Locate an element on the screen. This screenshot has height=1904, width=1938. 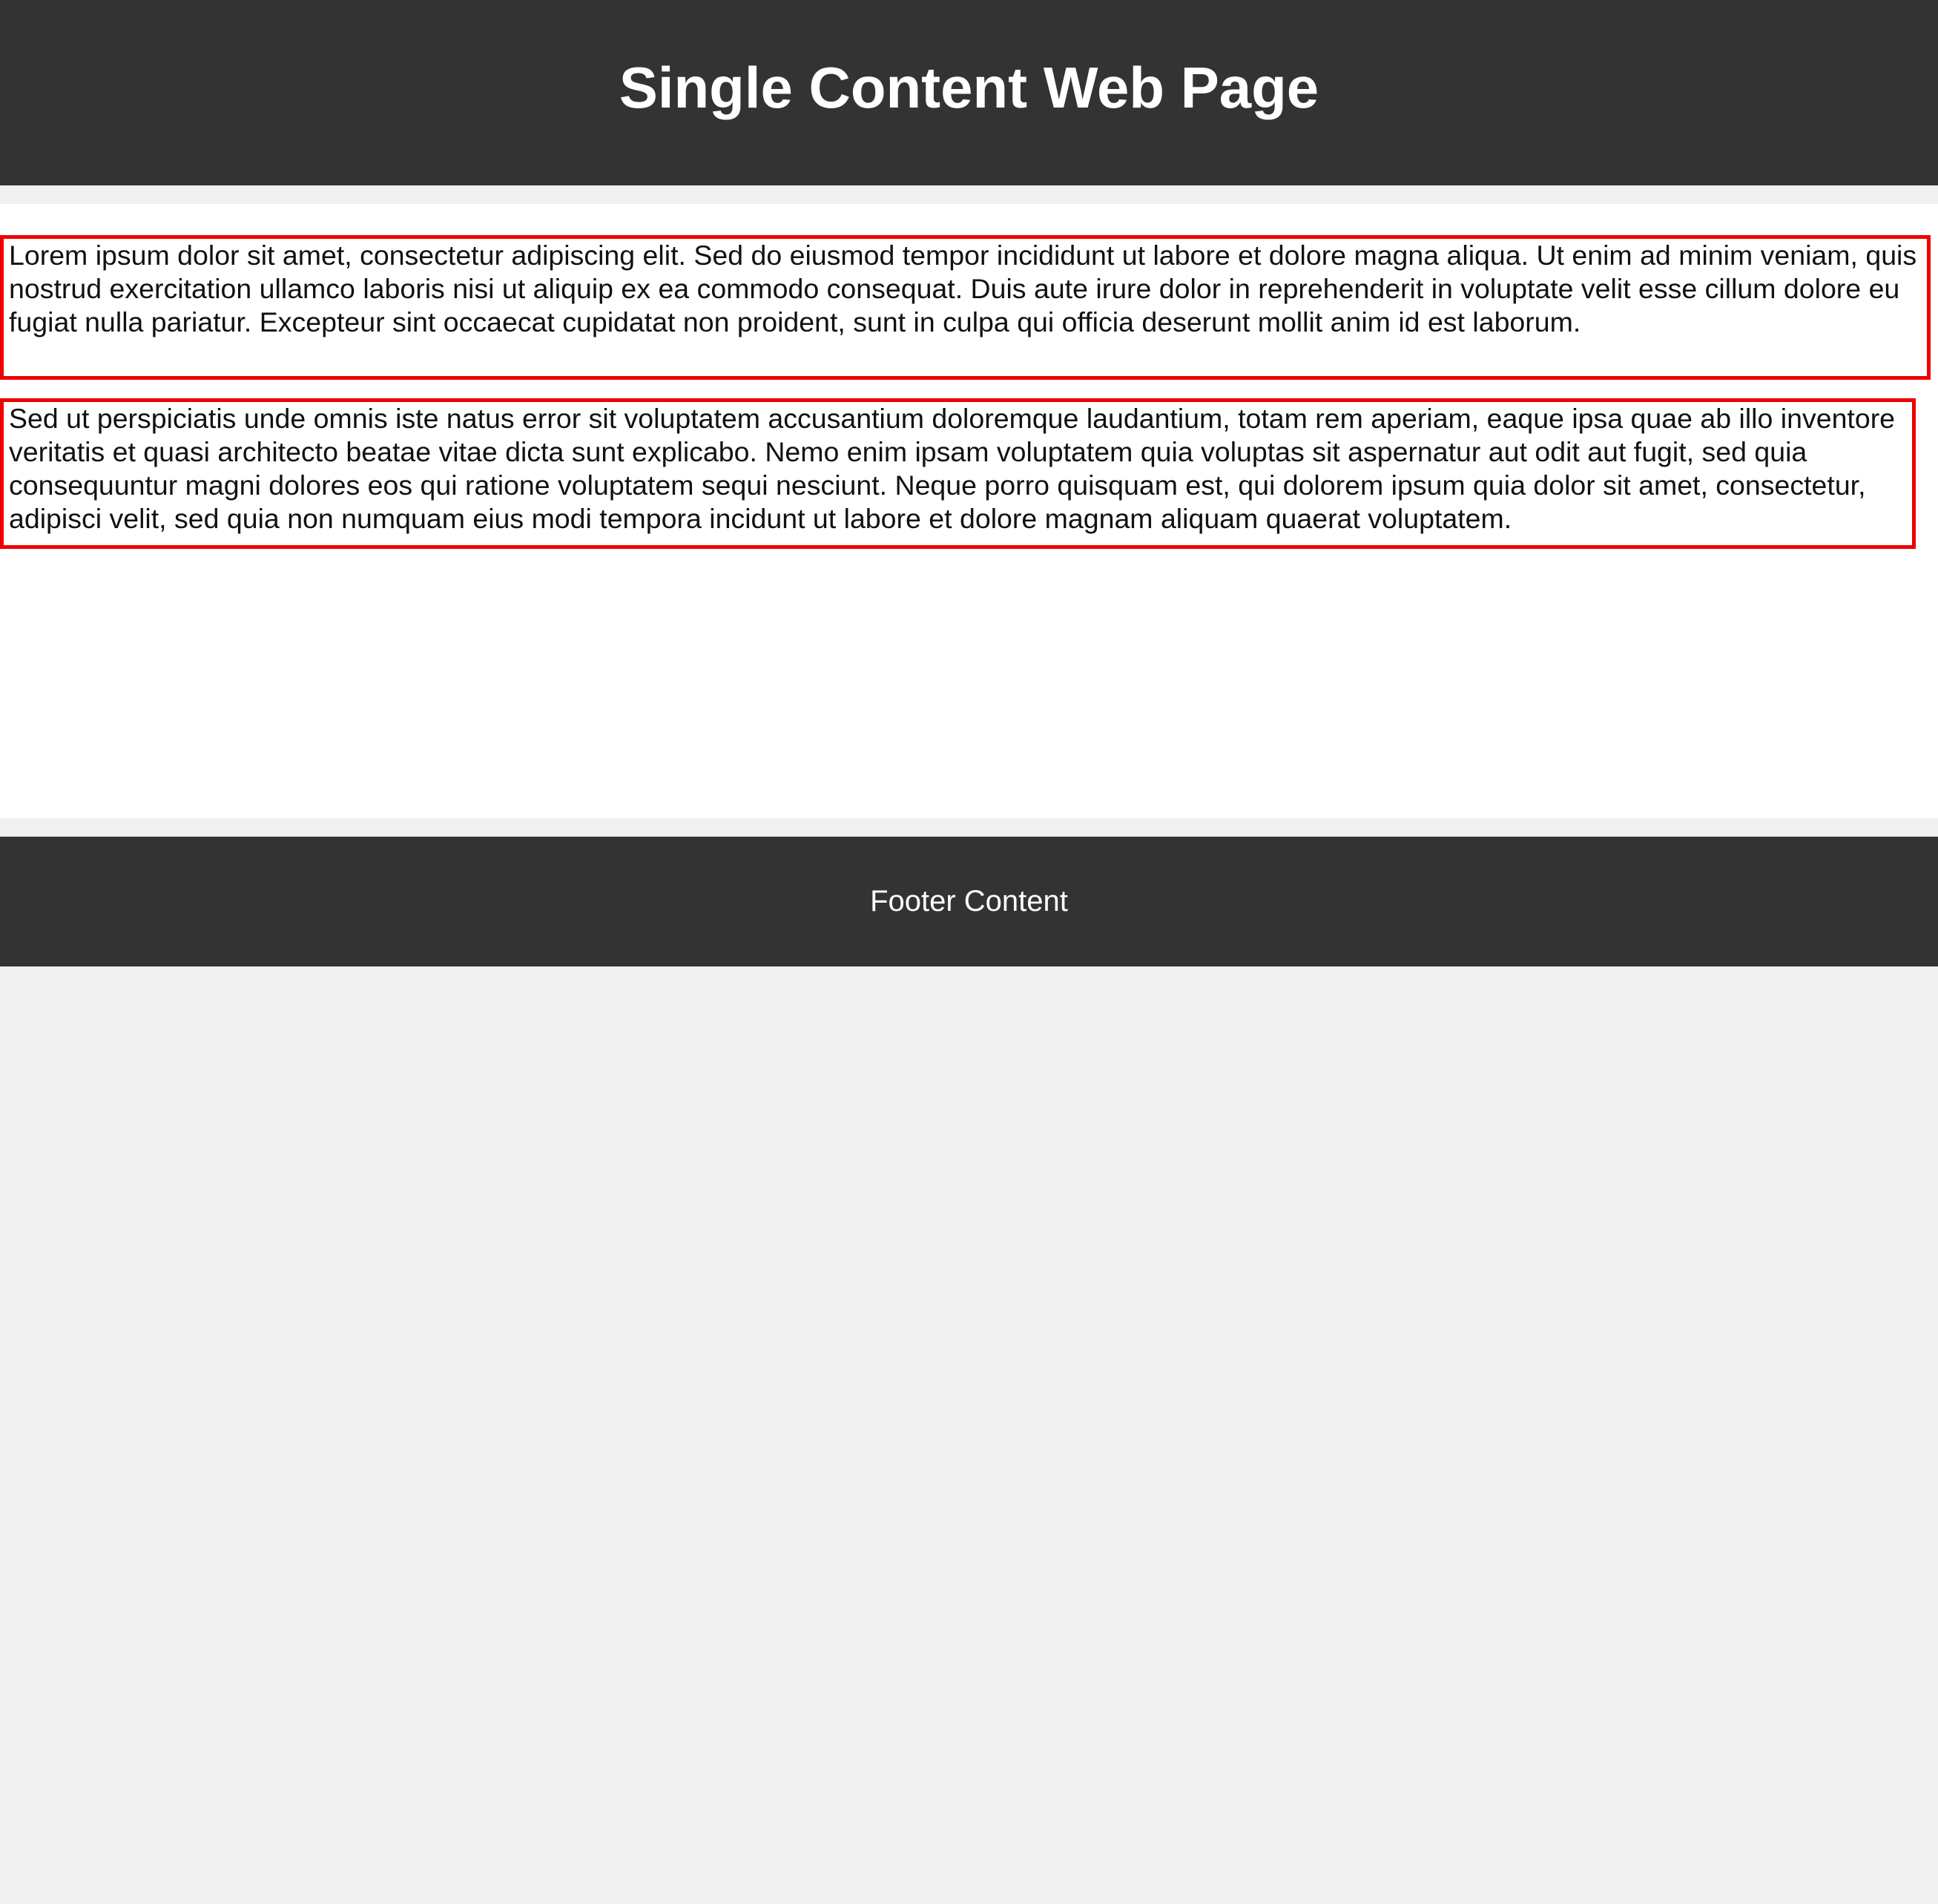
page-footer: Footer Content is located at coordinates (969, 902).